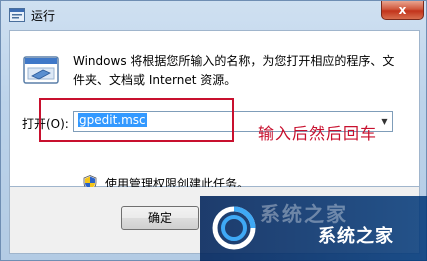 This screenshot has height=261, width=427. Describe the element at coordinates (384, 121) in the screenshot. I see `dropdown-arrow-icon: ▼` at that location.